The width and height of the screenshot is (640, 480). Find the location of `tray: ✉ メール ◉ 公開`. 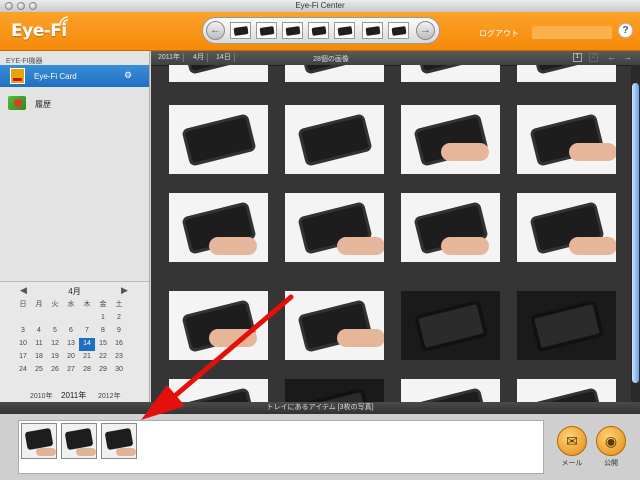

tray: ✉ メール ◉ 公開 is located at coordinates (320, 447).